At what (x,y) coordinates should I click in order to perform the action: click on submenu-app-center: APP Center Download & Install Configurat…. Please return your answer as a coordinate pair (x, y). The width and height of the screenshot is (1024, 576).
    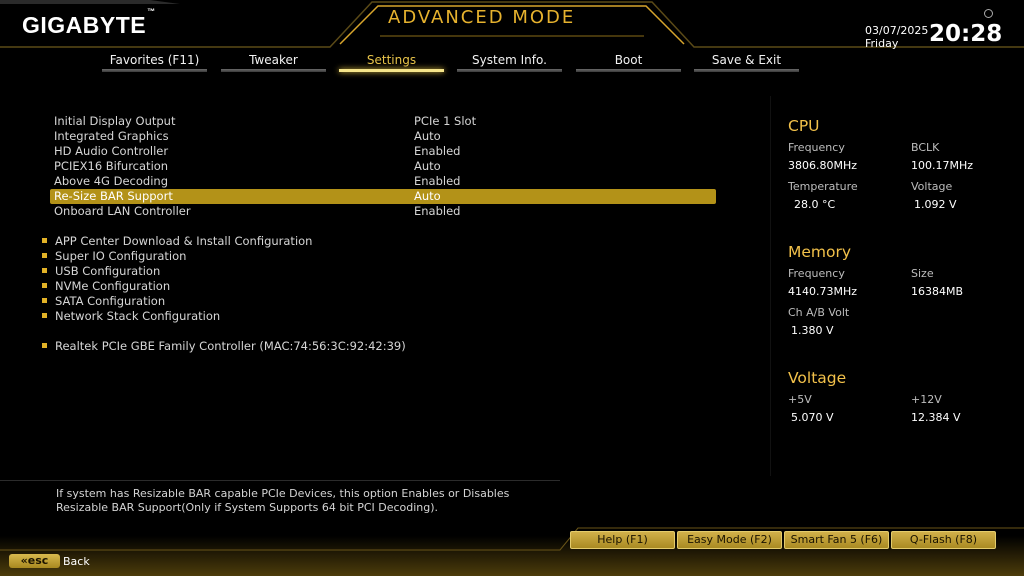
    Looking at the image, I should click on (177, 241).